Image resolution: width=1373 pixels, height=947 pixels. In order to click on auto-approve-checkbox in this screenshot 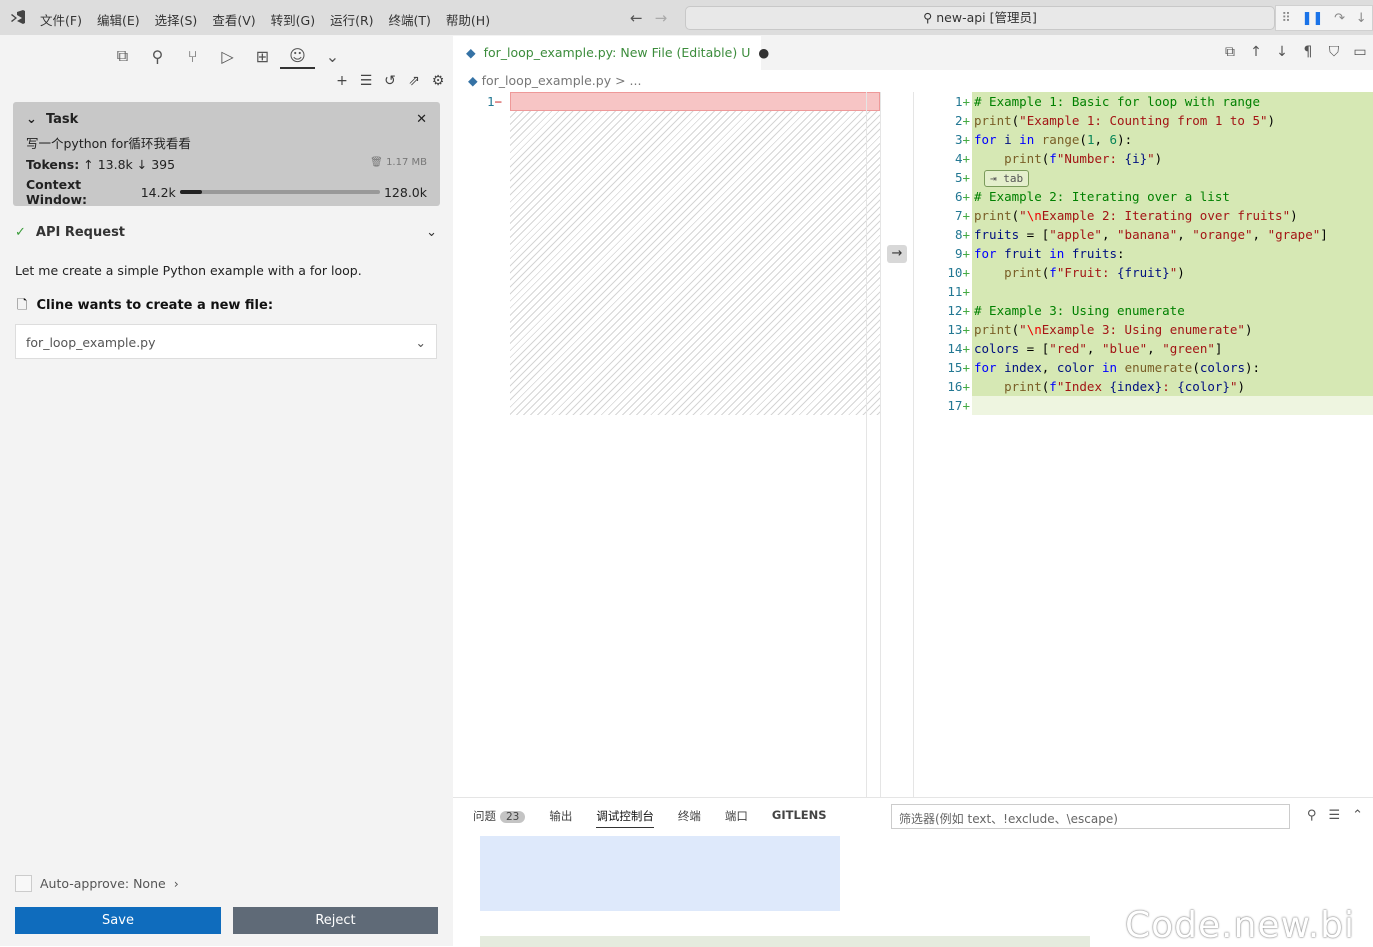, I will do `click(23, 883)`.